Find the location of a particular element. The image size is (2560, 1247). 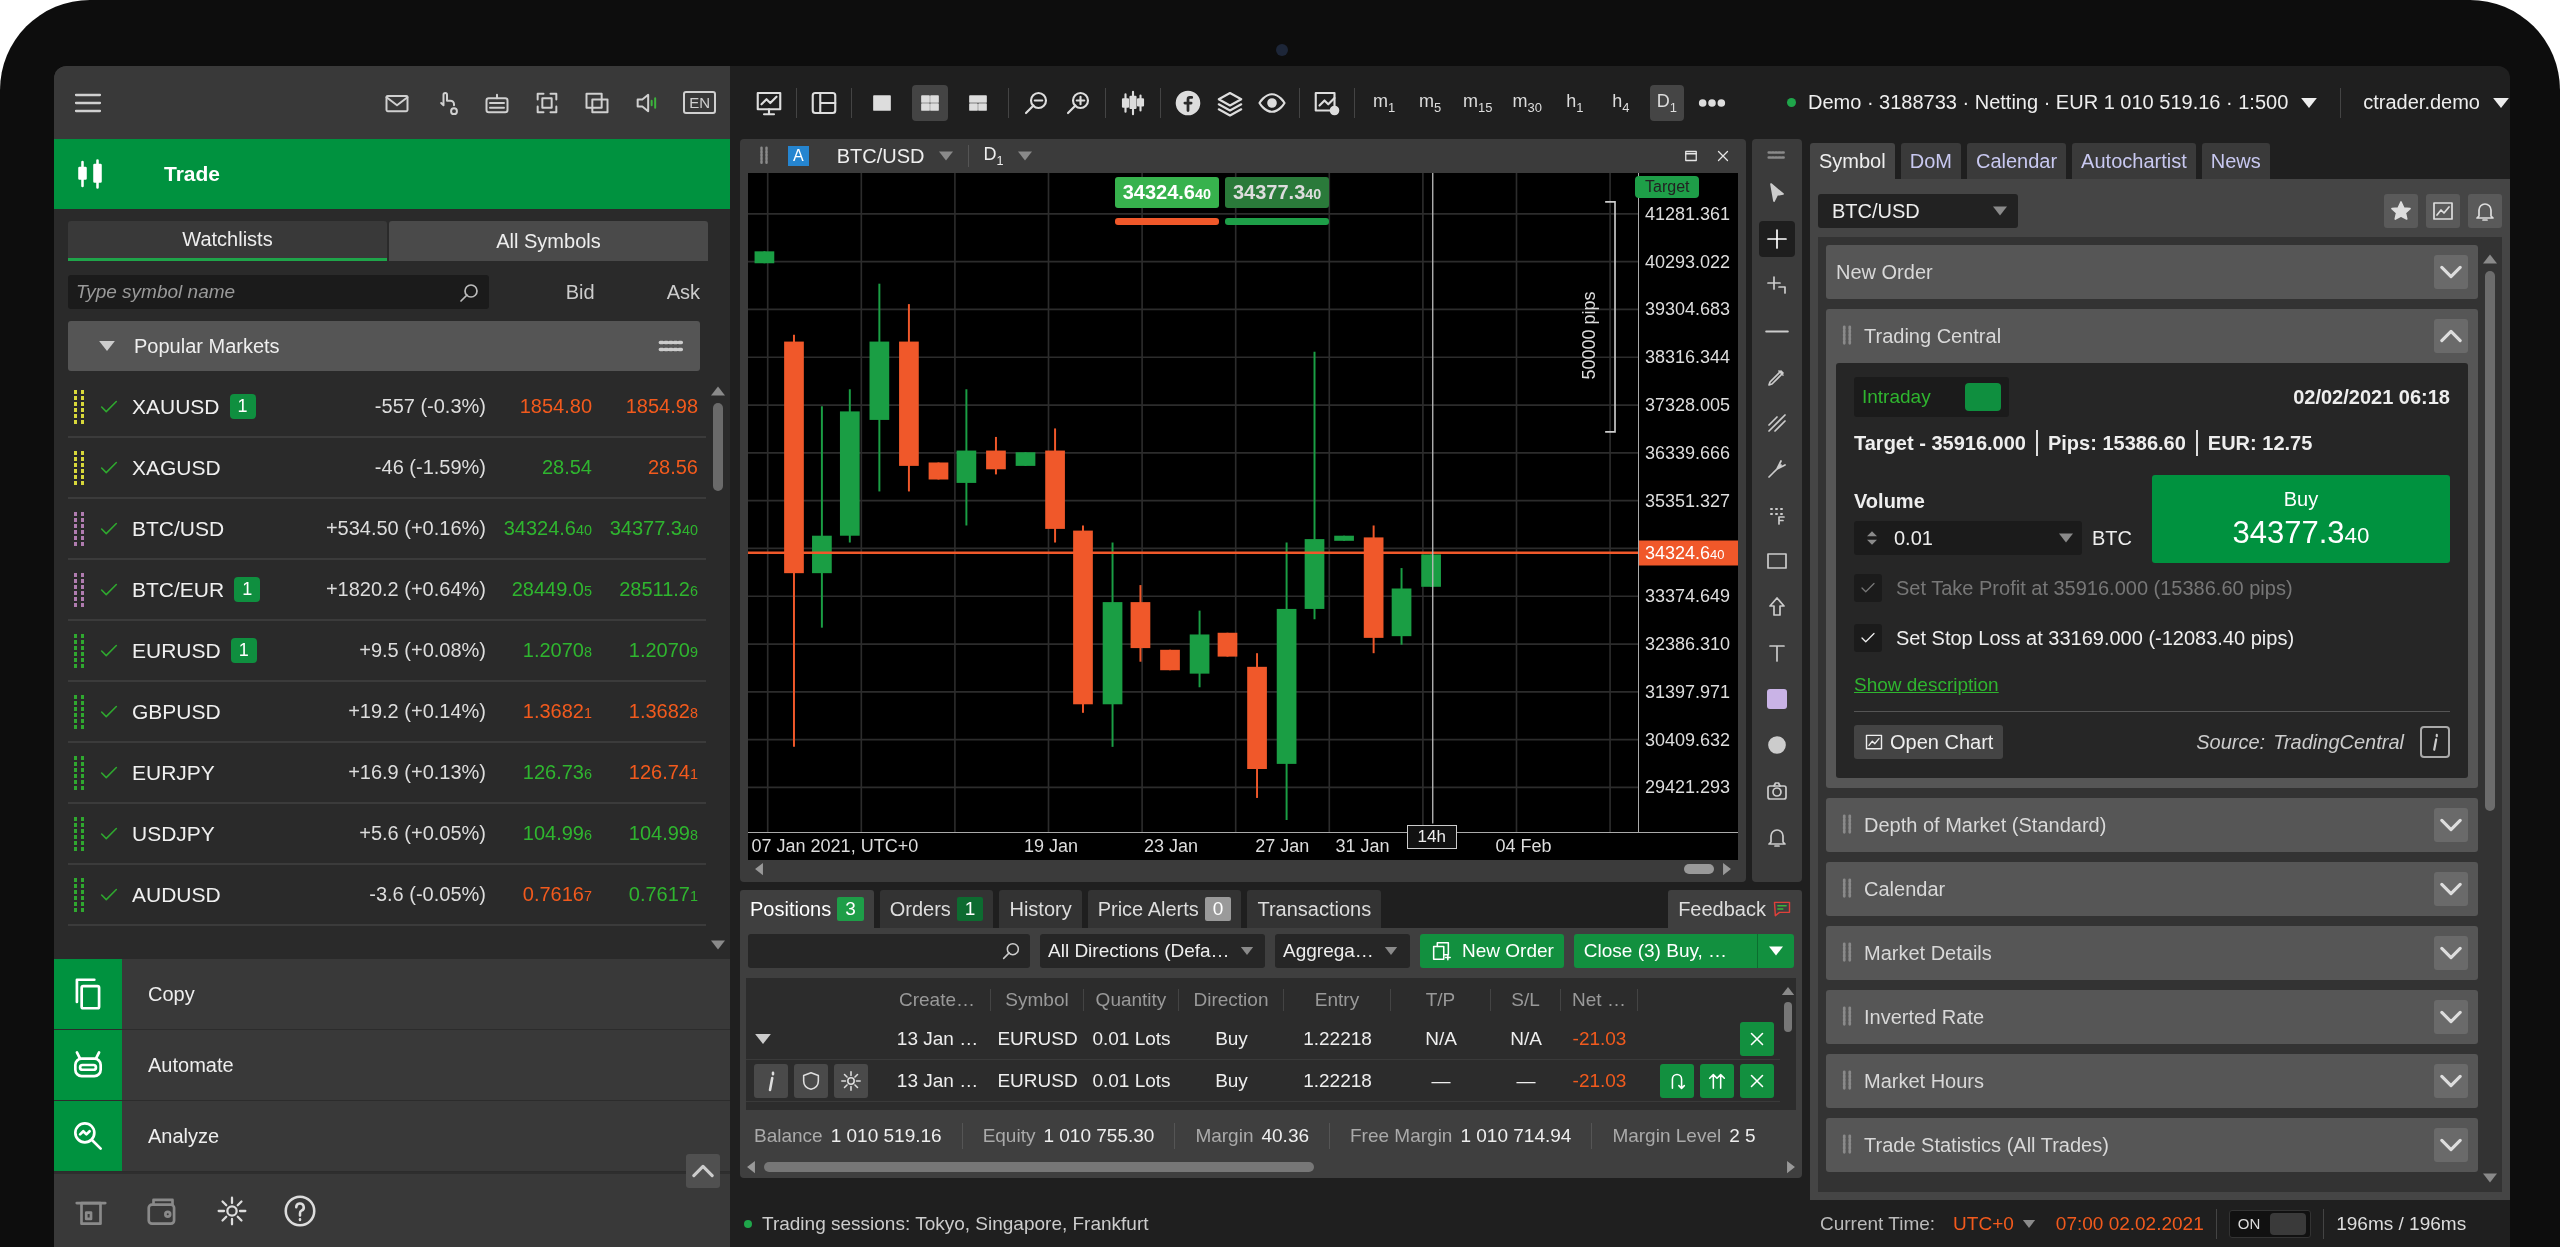

section-title: Market Hours is located at coordinates (1924, 1081).